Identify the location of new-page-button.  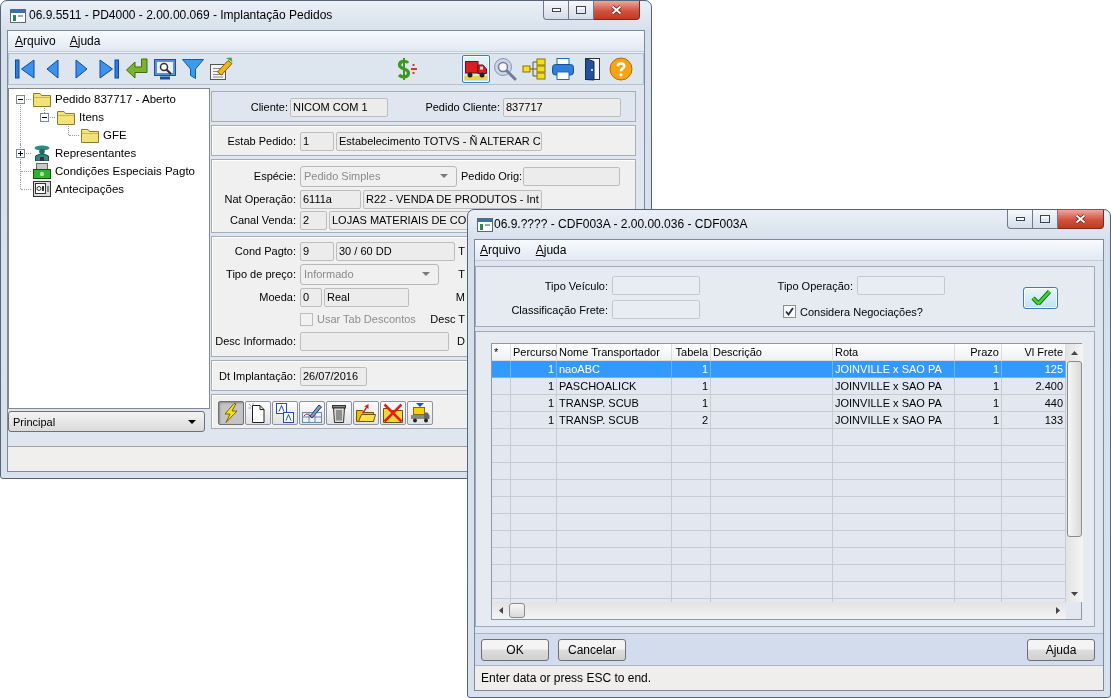
(258, 413).